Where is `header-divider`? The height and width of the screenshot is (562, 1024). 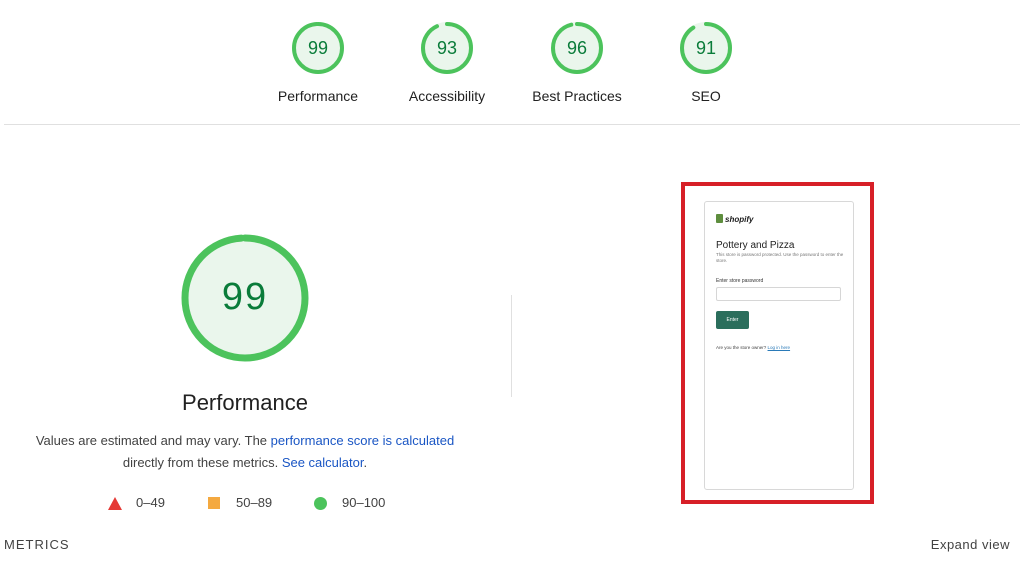
header-divider is located at coordinates (512, 124).